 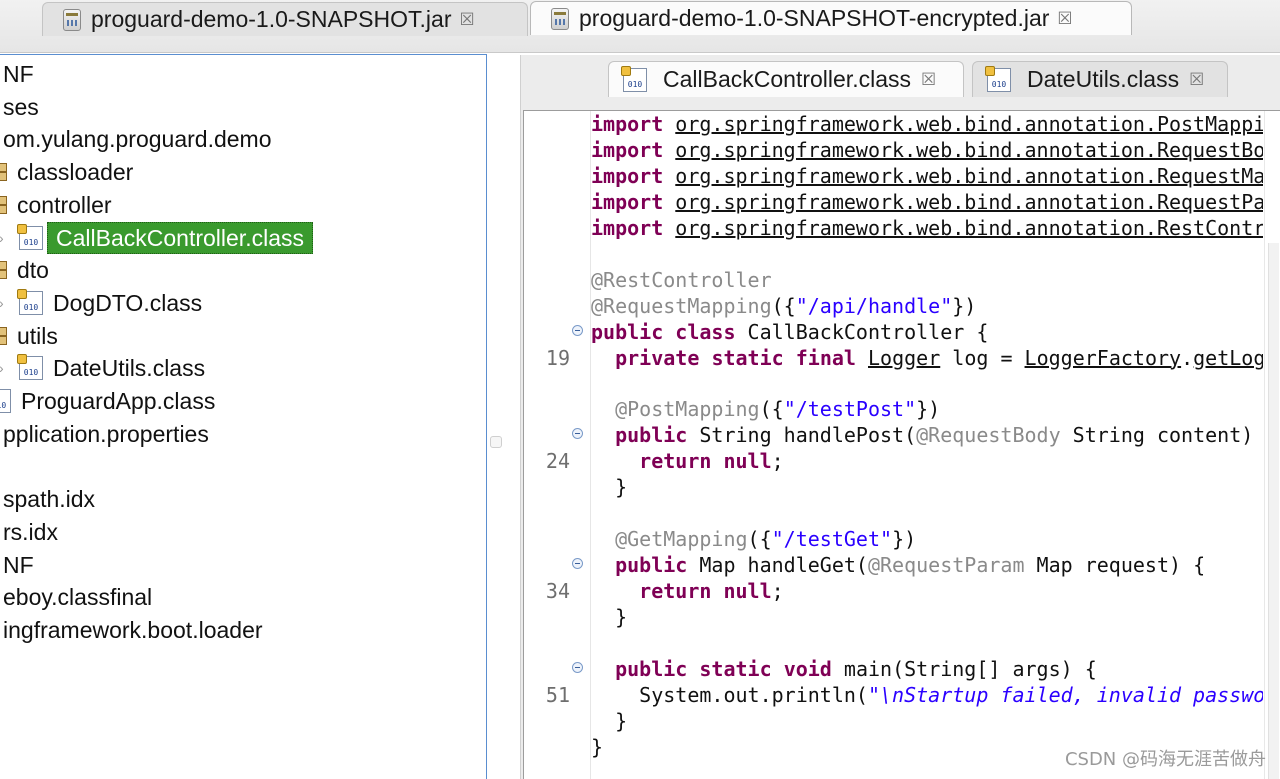 I want to click on tree-item: spath.idx, so click(x=49, y=499).